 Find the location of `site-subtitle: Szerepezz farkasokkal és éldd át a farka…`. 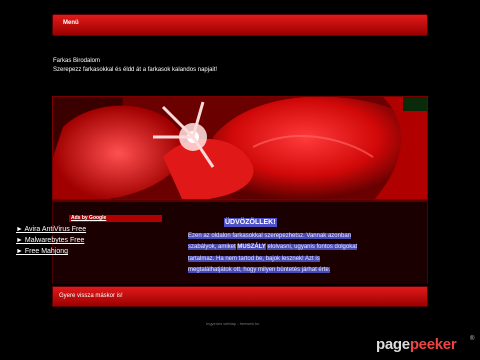

site-subtitle: Szerepezz farkasokkal és éldd át a farka… is located at coordinates (135, 70).